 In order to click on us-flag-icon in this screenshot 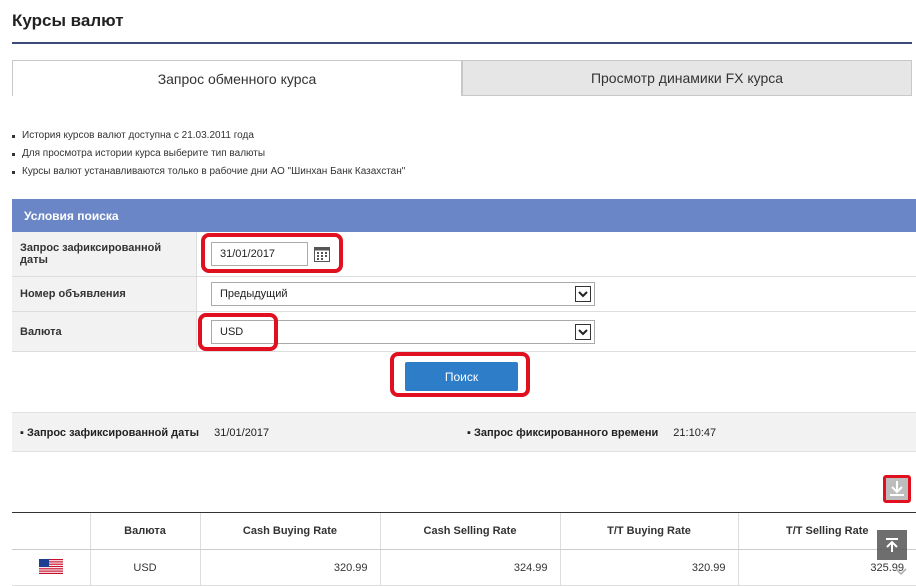, I will do `click(50, 566)`.